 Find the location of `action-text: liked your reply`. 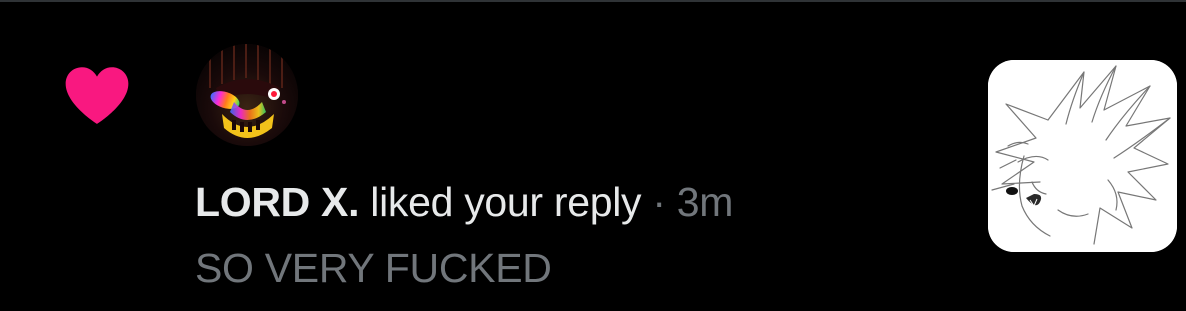

action-text: liked your reply is located at coordinates (506, 202).